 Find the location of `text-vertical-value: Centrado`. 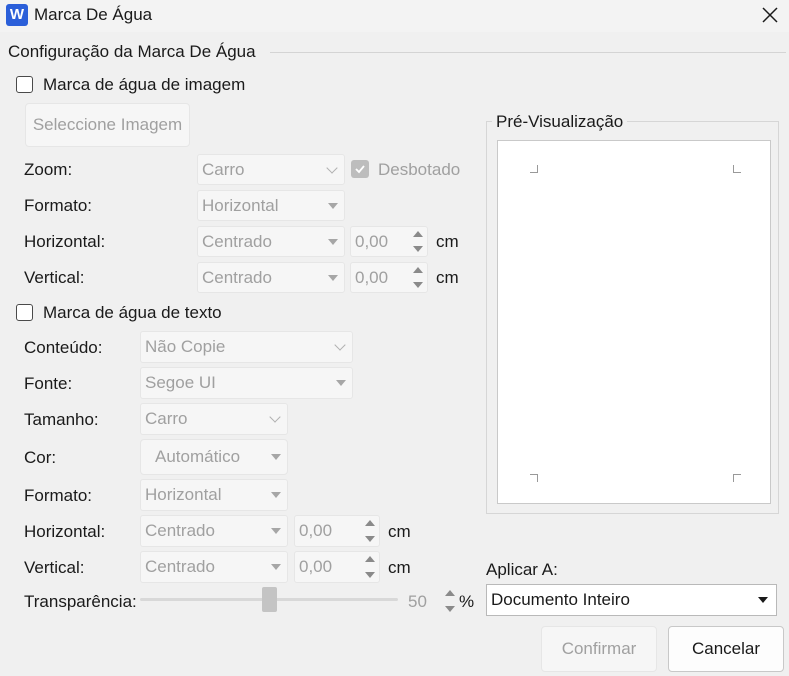

text-vertical-value: Centrado is located at coordinates (180, 566).